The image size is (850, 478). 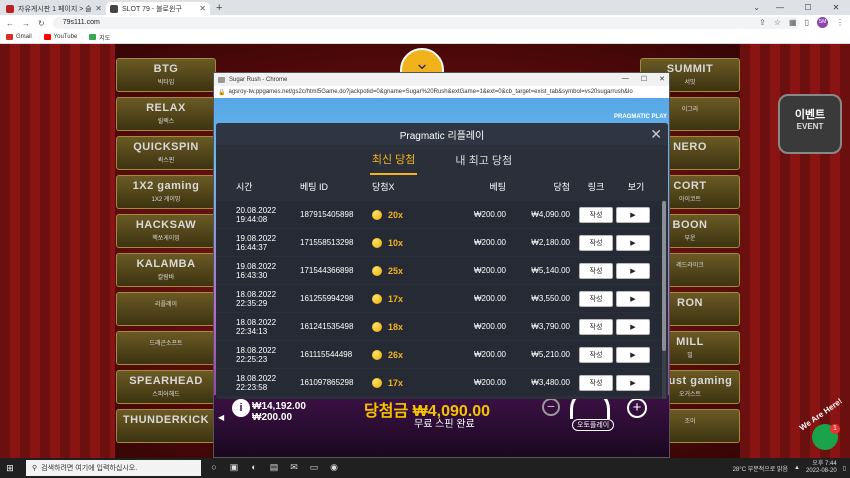 I want to click on coin-icon, so click(x=377, y=298).